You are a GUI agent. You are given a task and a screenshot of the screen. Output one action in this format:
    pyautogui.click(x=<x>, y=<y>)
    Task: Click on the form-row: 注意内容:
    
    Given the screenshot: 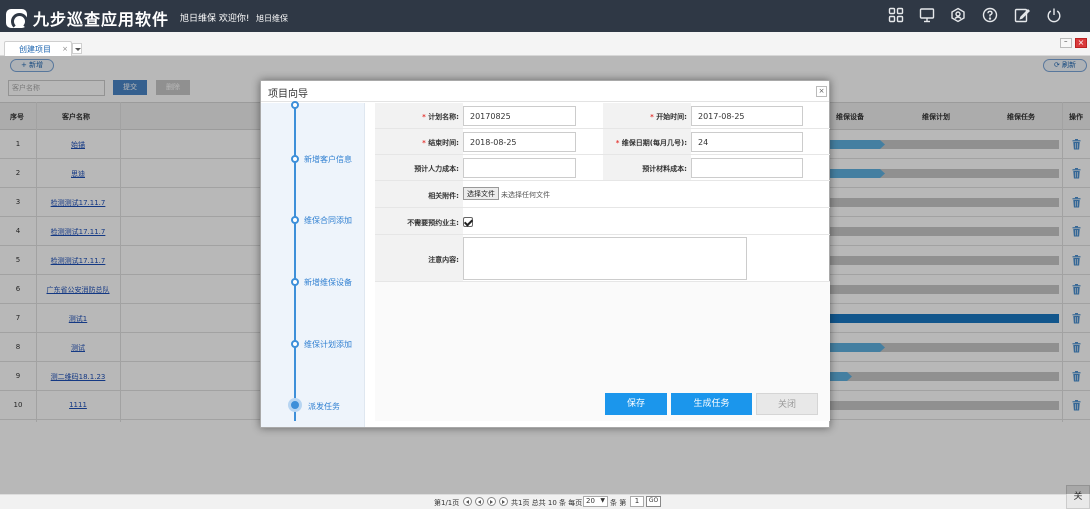 What is the action you would take?
    pyautogui.click(x=602, y=258)
    